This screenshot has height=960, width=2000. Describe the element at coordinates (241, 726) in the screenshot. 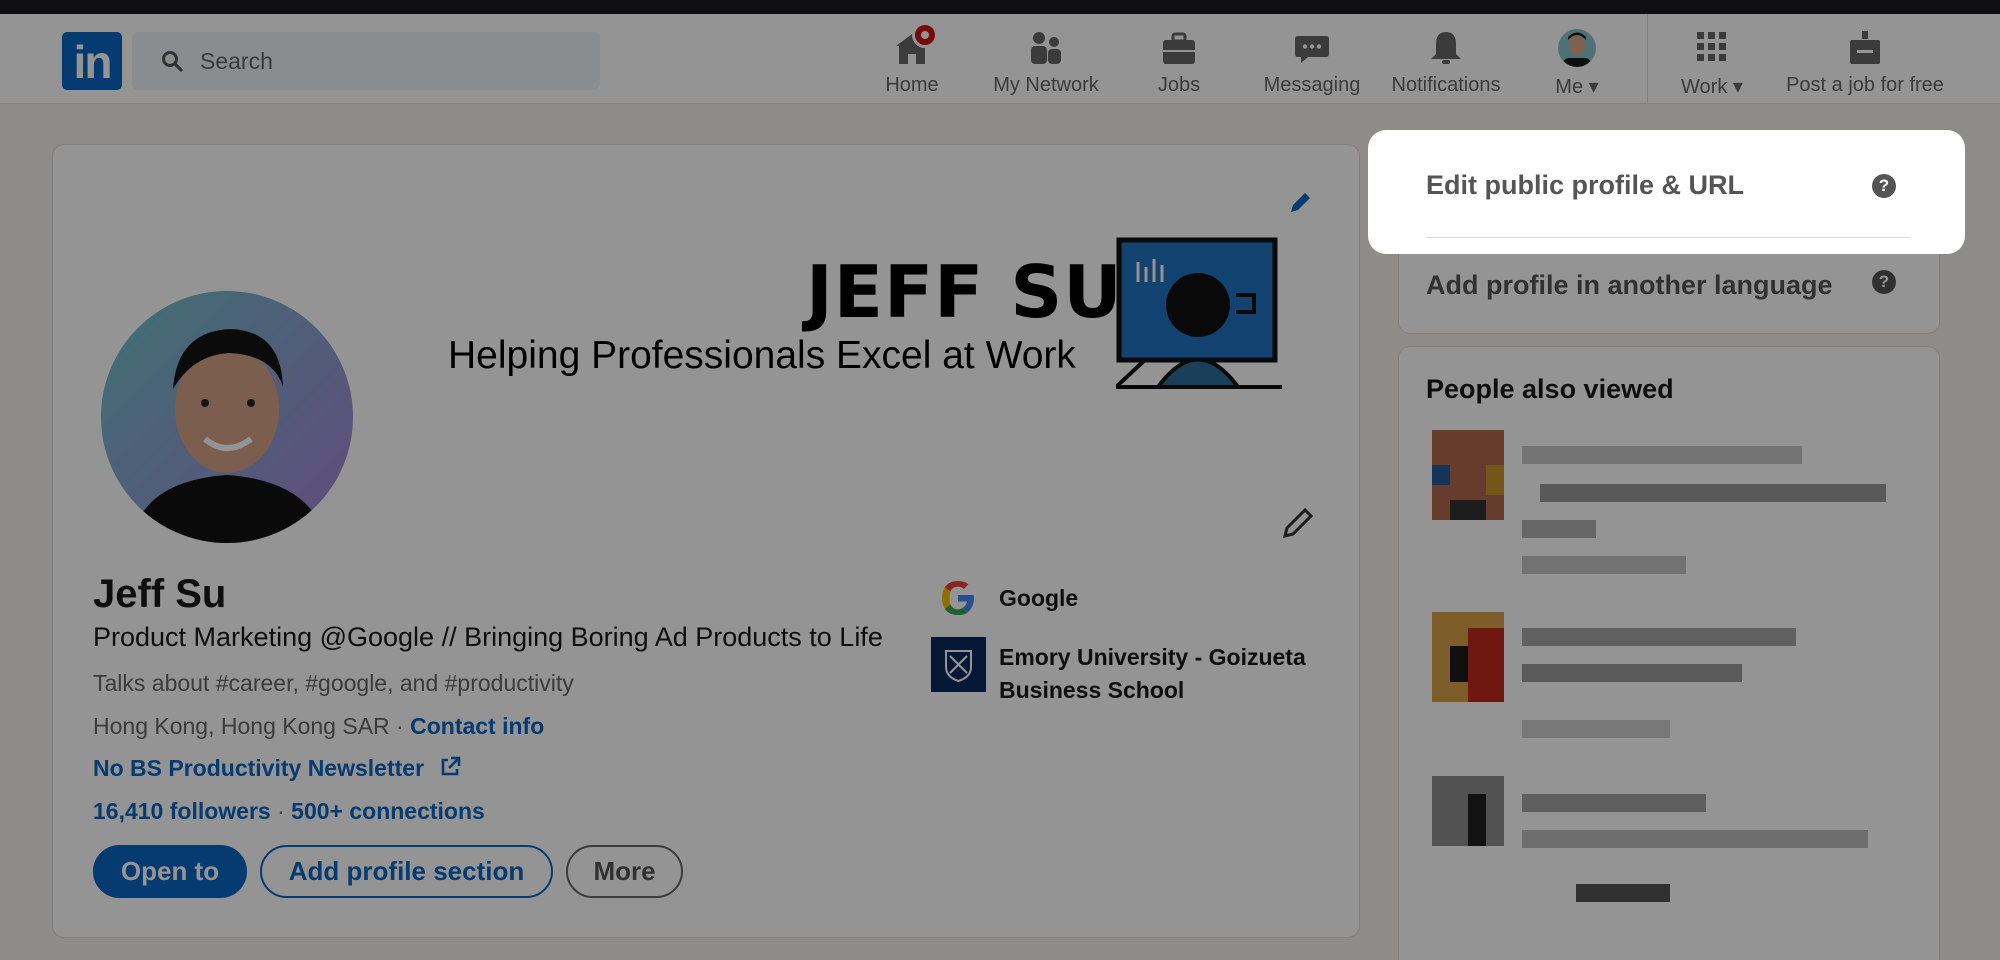

I see `location: Hong Kong, Hong Kong SAR` at that location.